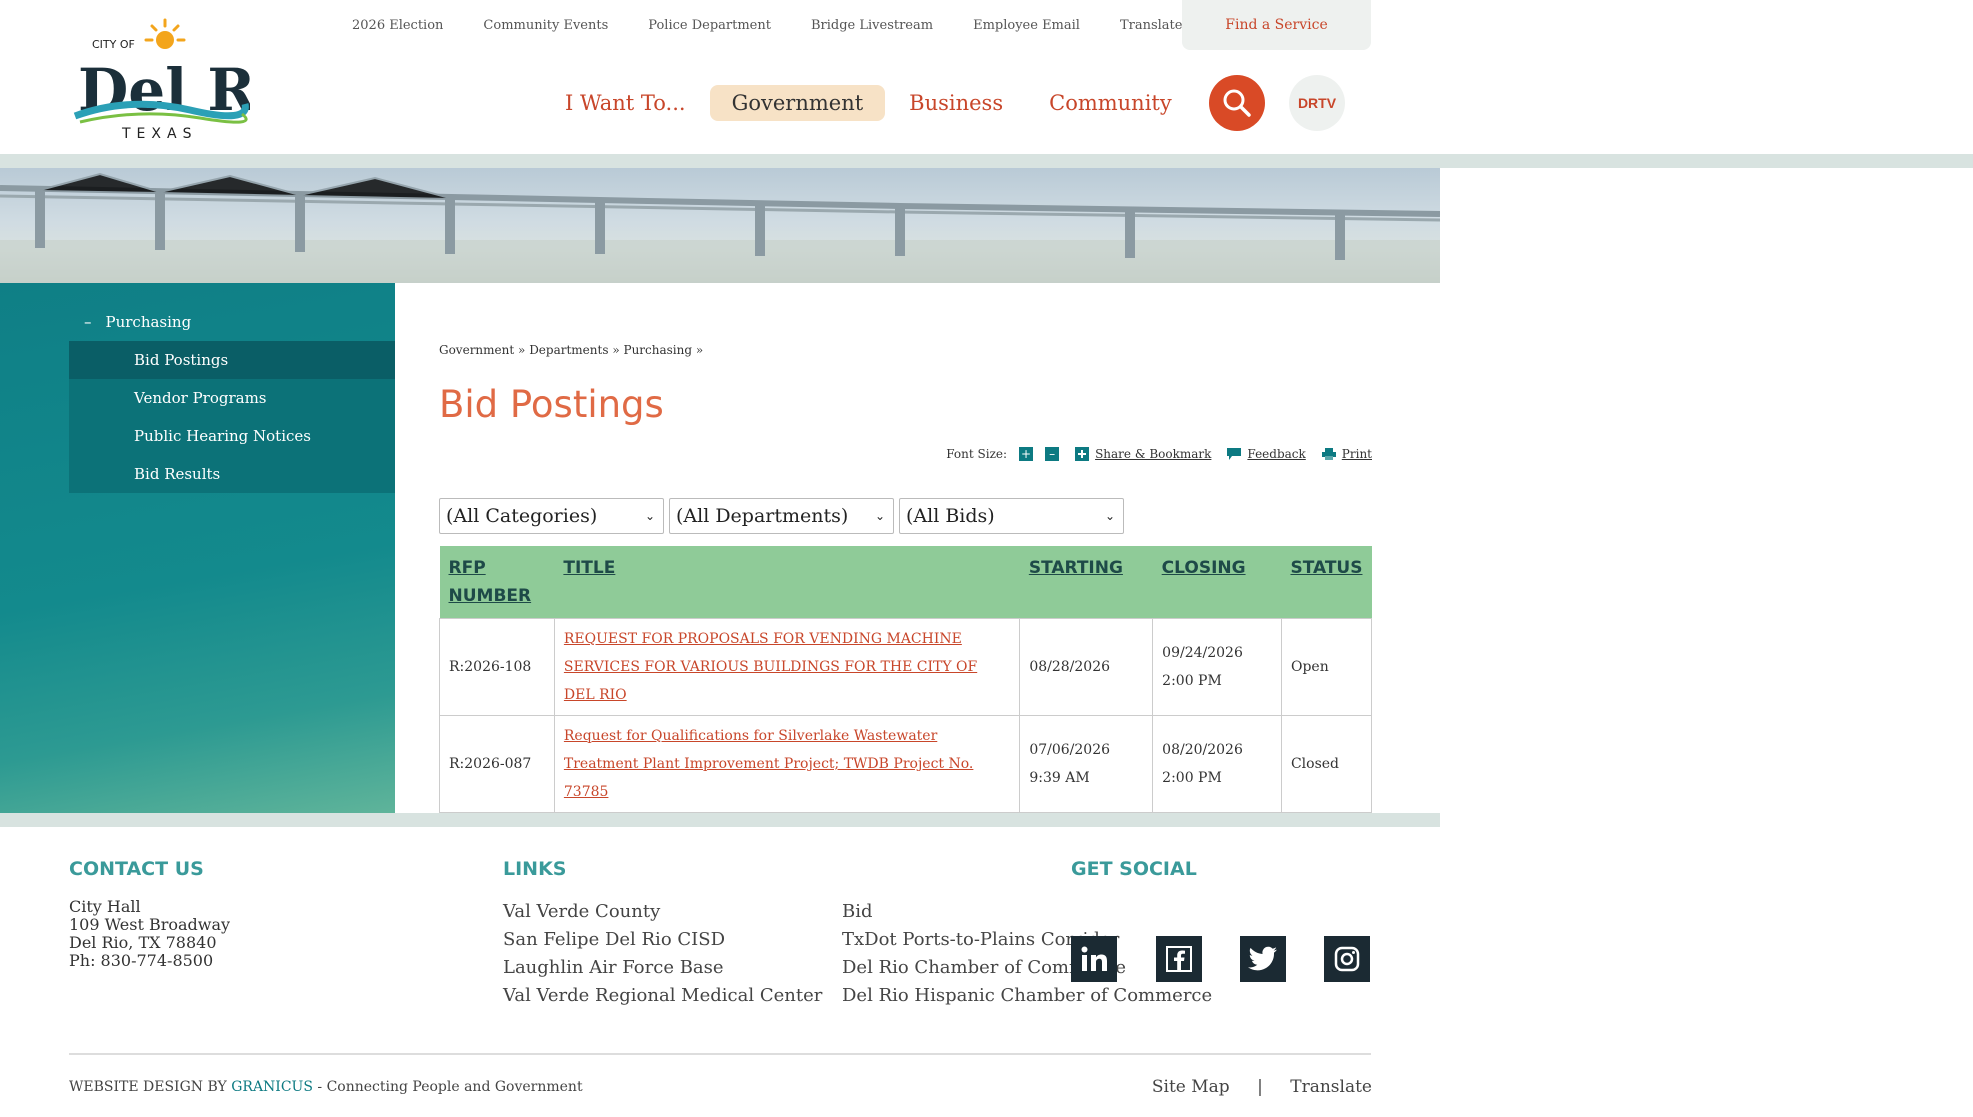 The height and width of the screenshot is (1117, 1973). Describe the element at coordinates (720, 820) in the screenshot. I see `footer-divider-strip` at that location.